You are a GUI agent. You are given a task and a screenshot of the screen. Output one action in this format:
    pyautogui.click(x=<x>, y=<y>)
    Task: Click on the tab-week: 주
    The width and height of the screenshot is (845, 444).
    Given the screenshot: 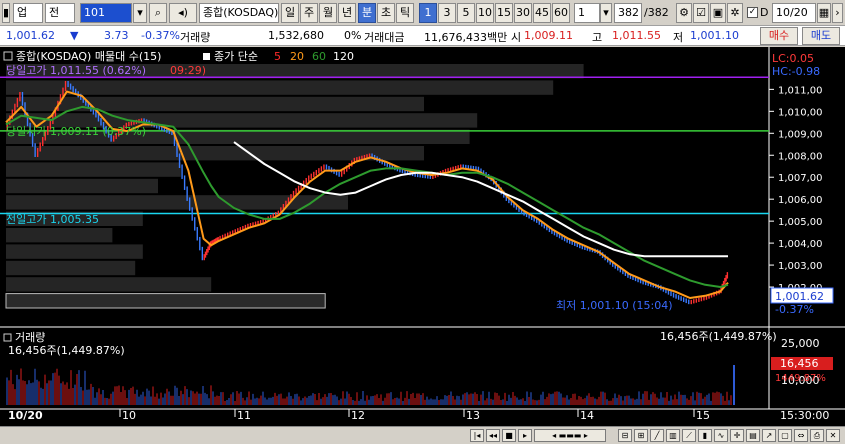 What is the action you would take?
    pyautogui.click(x=309, y=13)
    